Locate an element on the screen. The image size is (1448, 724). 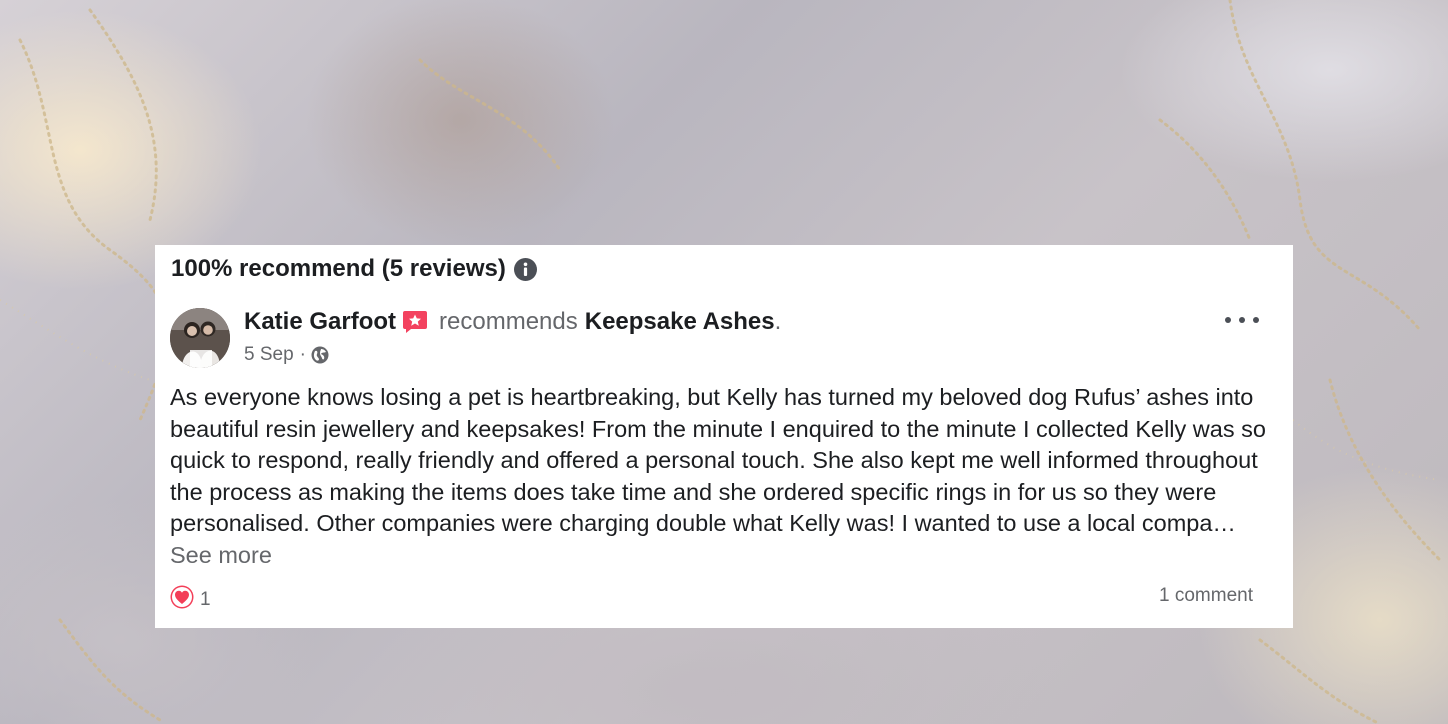
page-name-link: Keepsake Ashes is located at coordinates (680, 322).